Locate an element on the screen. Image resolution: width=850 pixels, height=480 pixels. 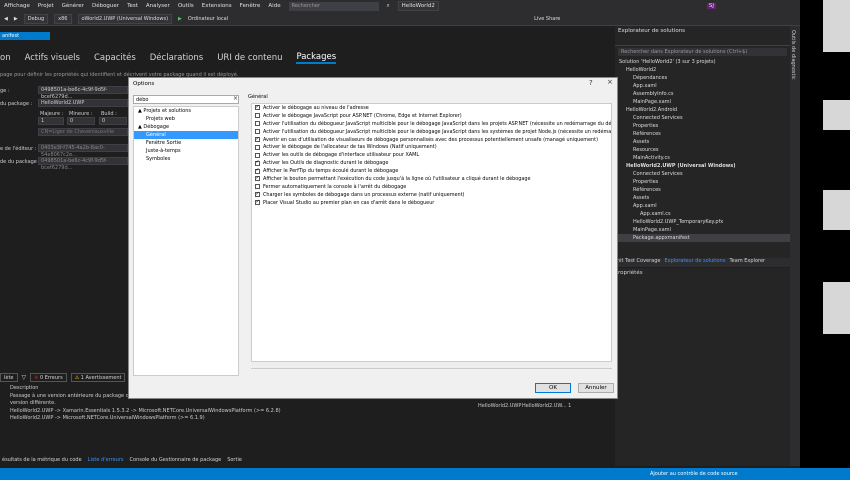
tab-content-uris: URI de contenu is located at coordinates (249, 58).